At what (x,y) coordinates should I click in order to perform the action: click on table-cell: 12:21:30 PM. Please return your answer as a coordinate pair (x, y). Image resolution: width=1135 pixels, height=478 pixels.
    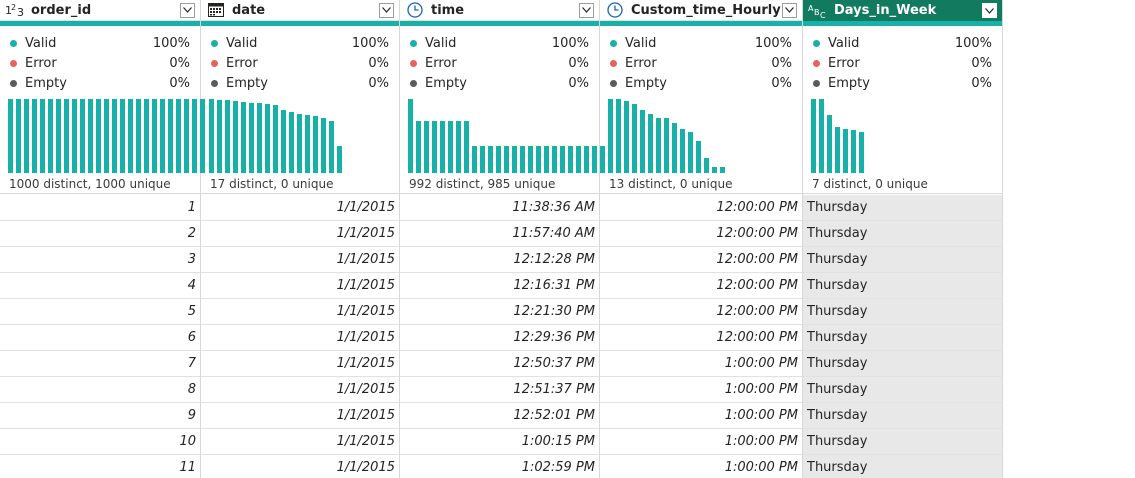
    Looking at the image, I should click on (499, 312).